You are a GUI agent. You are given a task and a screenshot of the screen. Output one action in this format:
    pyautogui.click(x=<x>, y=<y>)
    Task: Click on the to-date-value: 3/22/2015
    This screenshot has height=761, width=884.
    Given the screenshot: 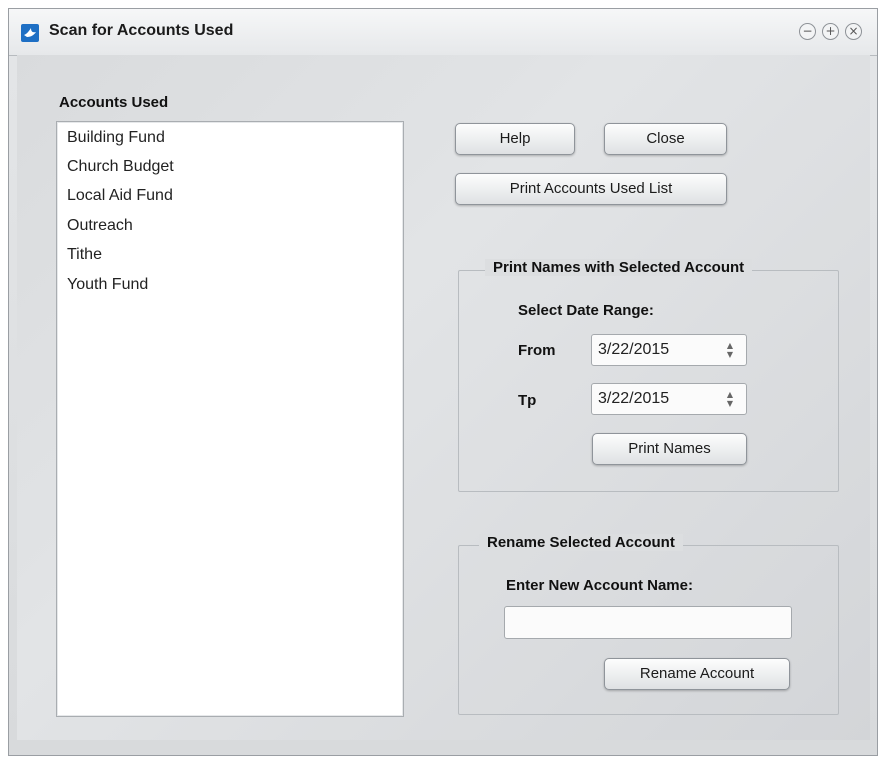 What is the action you would take?
    pyautogui.click(x=634, y=398)
    